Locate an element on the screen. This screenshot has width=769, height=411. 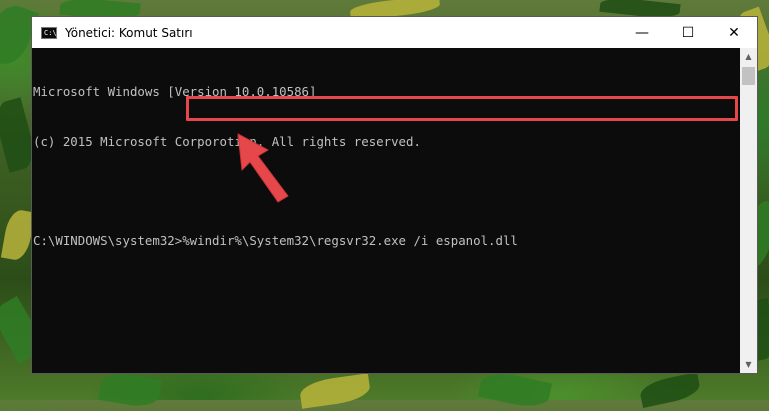
vertical-scrollbar: ▲ ▼ is located at coordinates (748, 210).